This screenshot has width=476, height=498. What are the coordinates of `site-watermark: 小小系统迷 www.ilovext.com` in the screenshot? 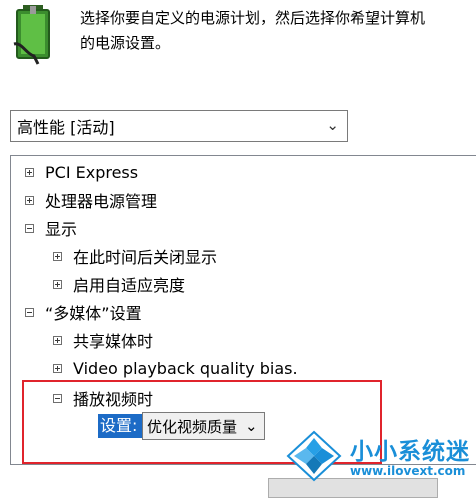 It's located at (381, 457).